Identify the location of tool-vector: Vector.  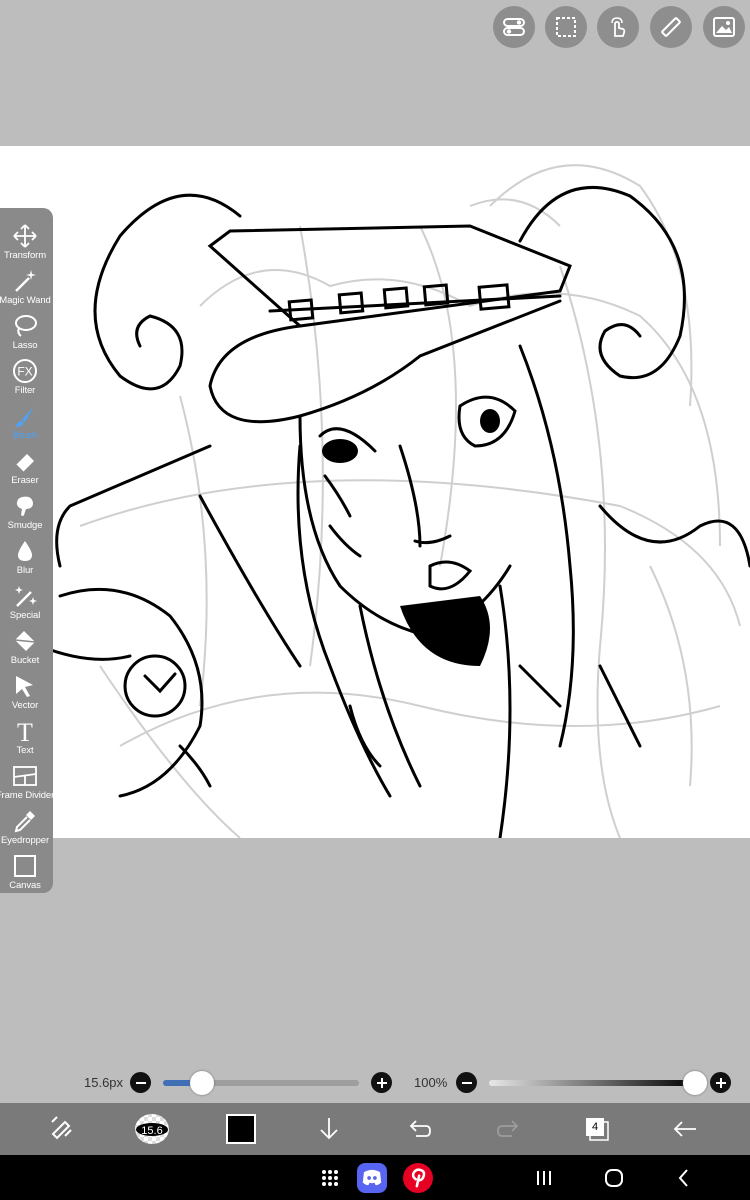
(25, 692).